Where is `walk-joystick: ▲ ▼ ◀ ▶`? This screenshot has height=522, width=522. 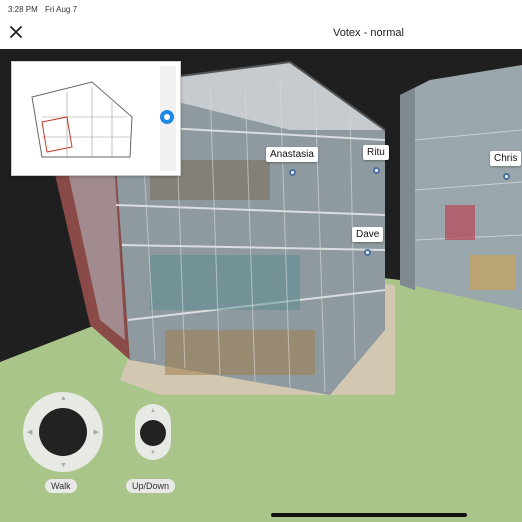
walk-joystick: ▲ ▼ ◀ ▶ is located at coordinates (63, 432).